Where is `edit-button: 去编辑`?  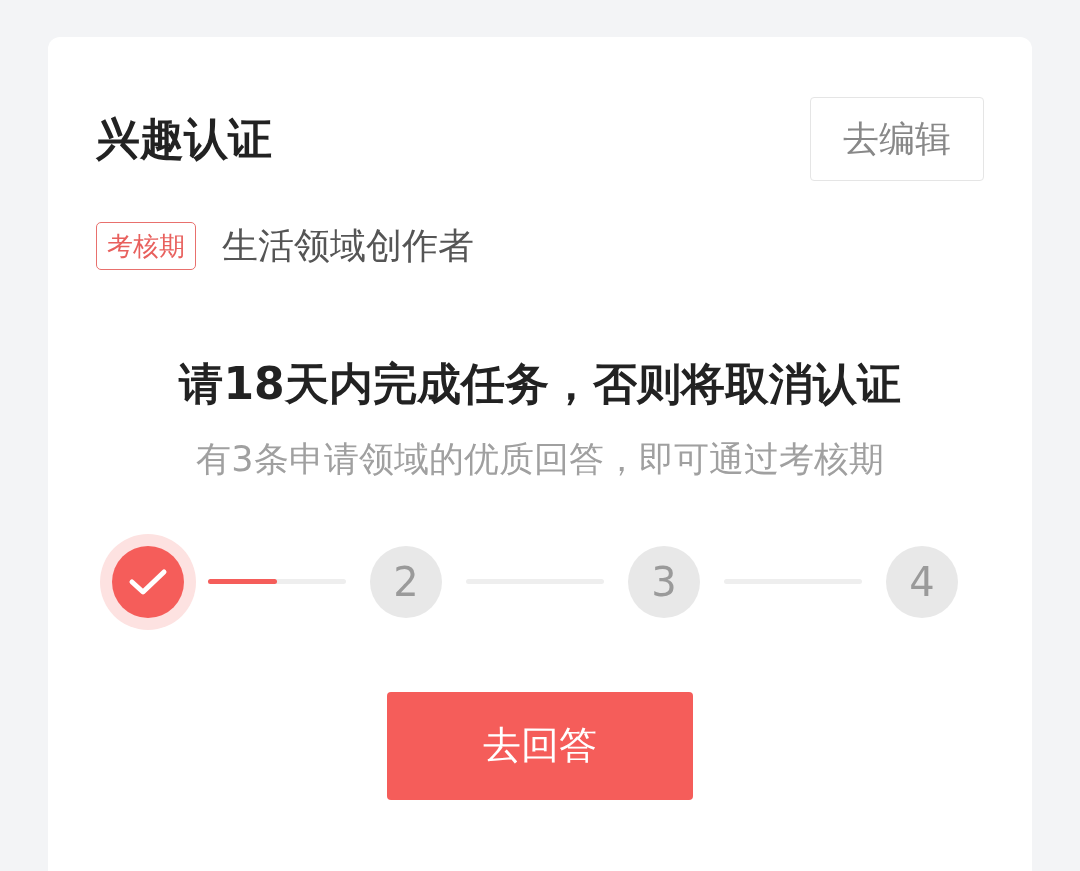
edit-button: 去编辑 is located at coordinates (897, 139).